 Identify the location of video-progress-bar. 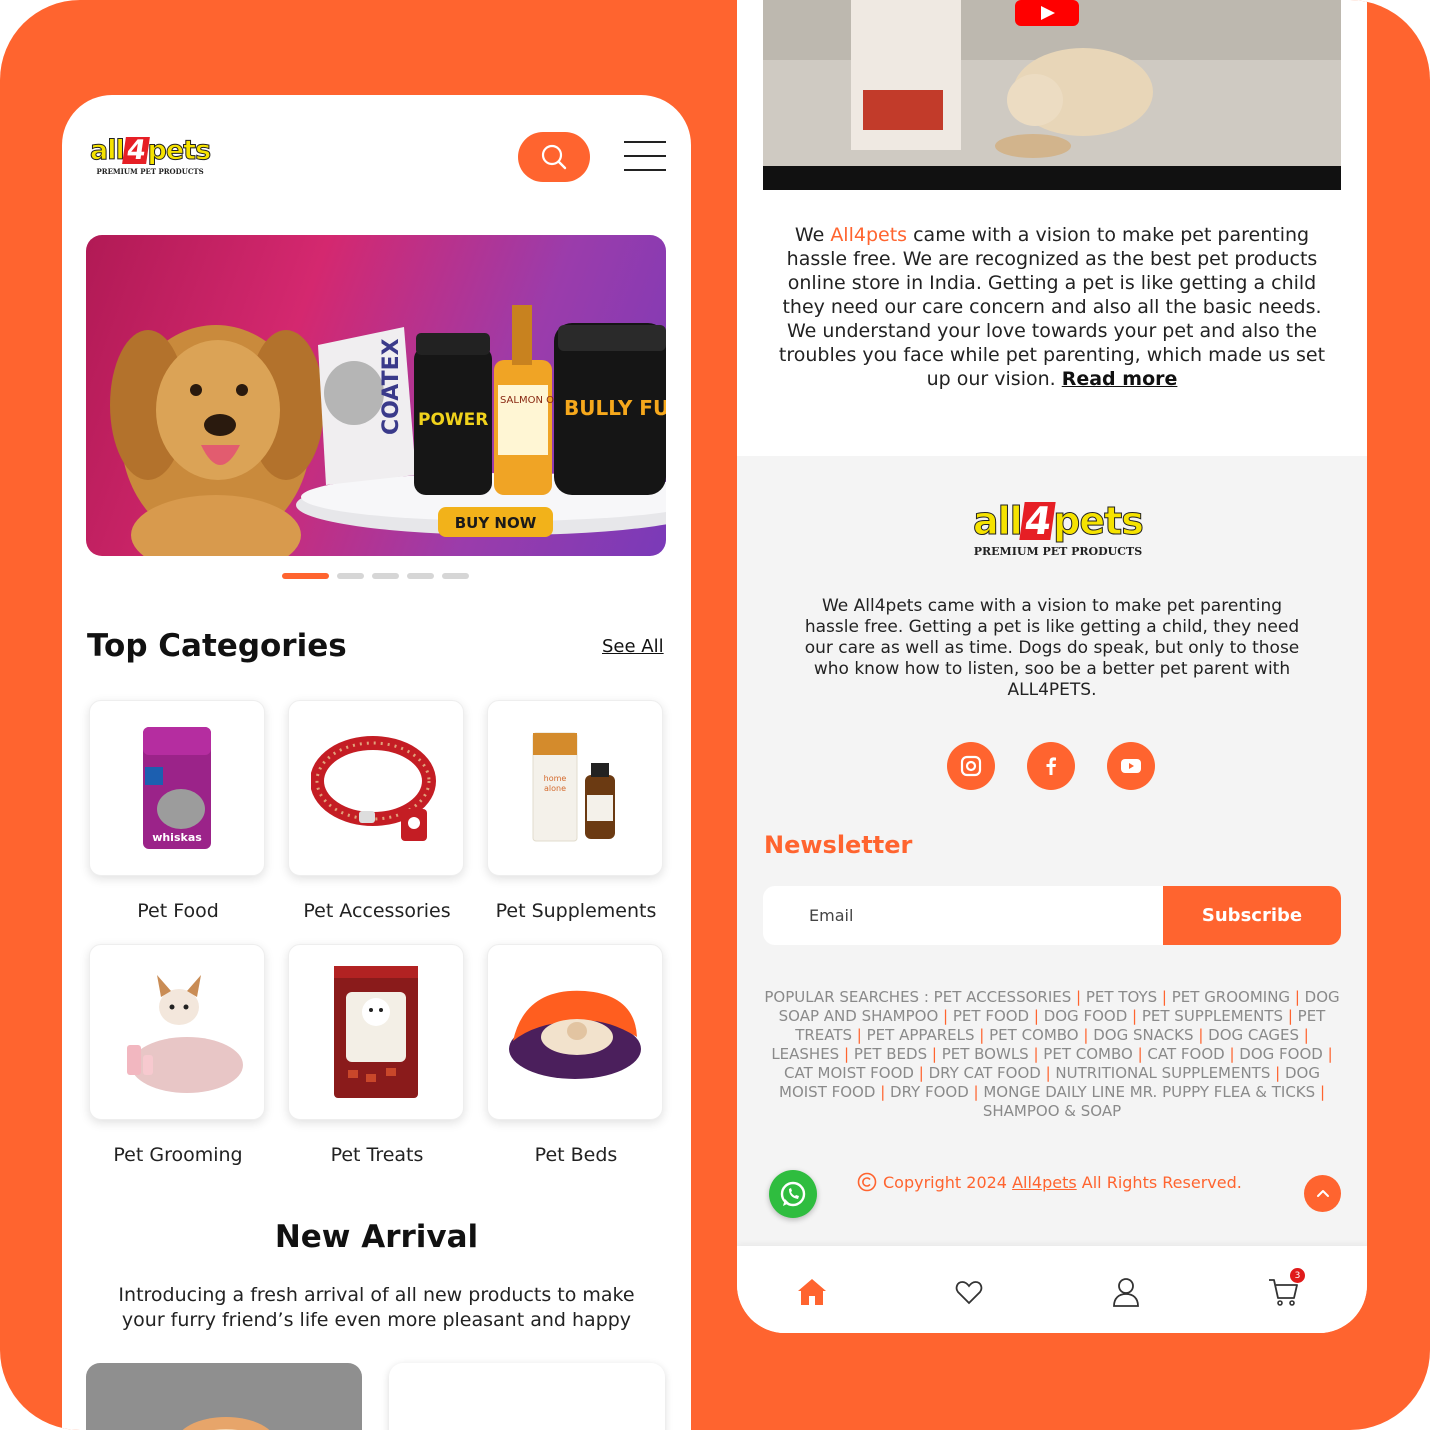
(1052, 178).